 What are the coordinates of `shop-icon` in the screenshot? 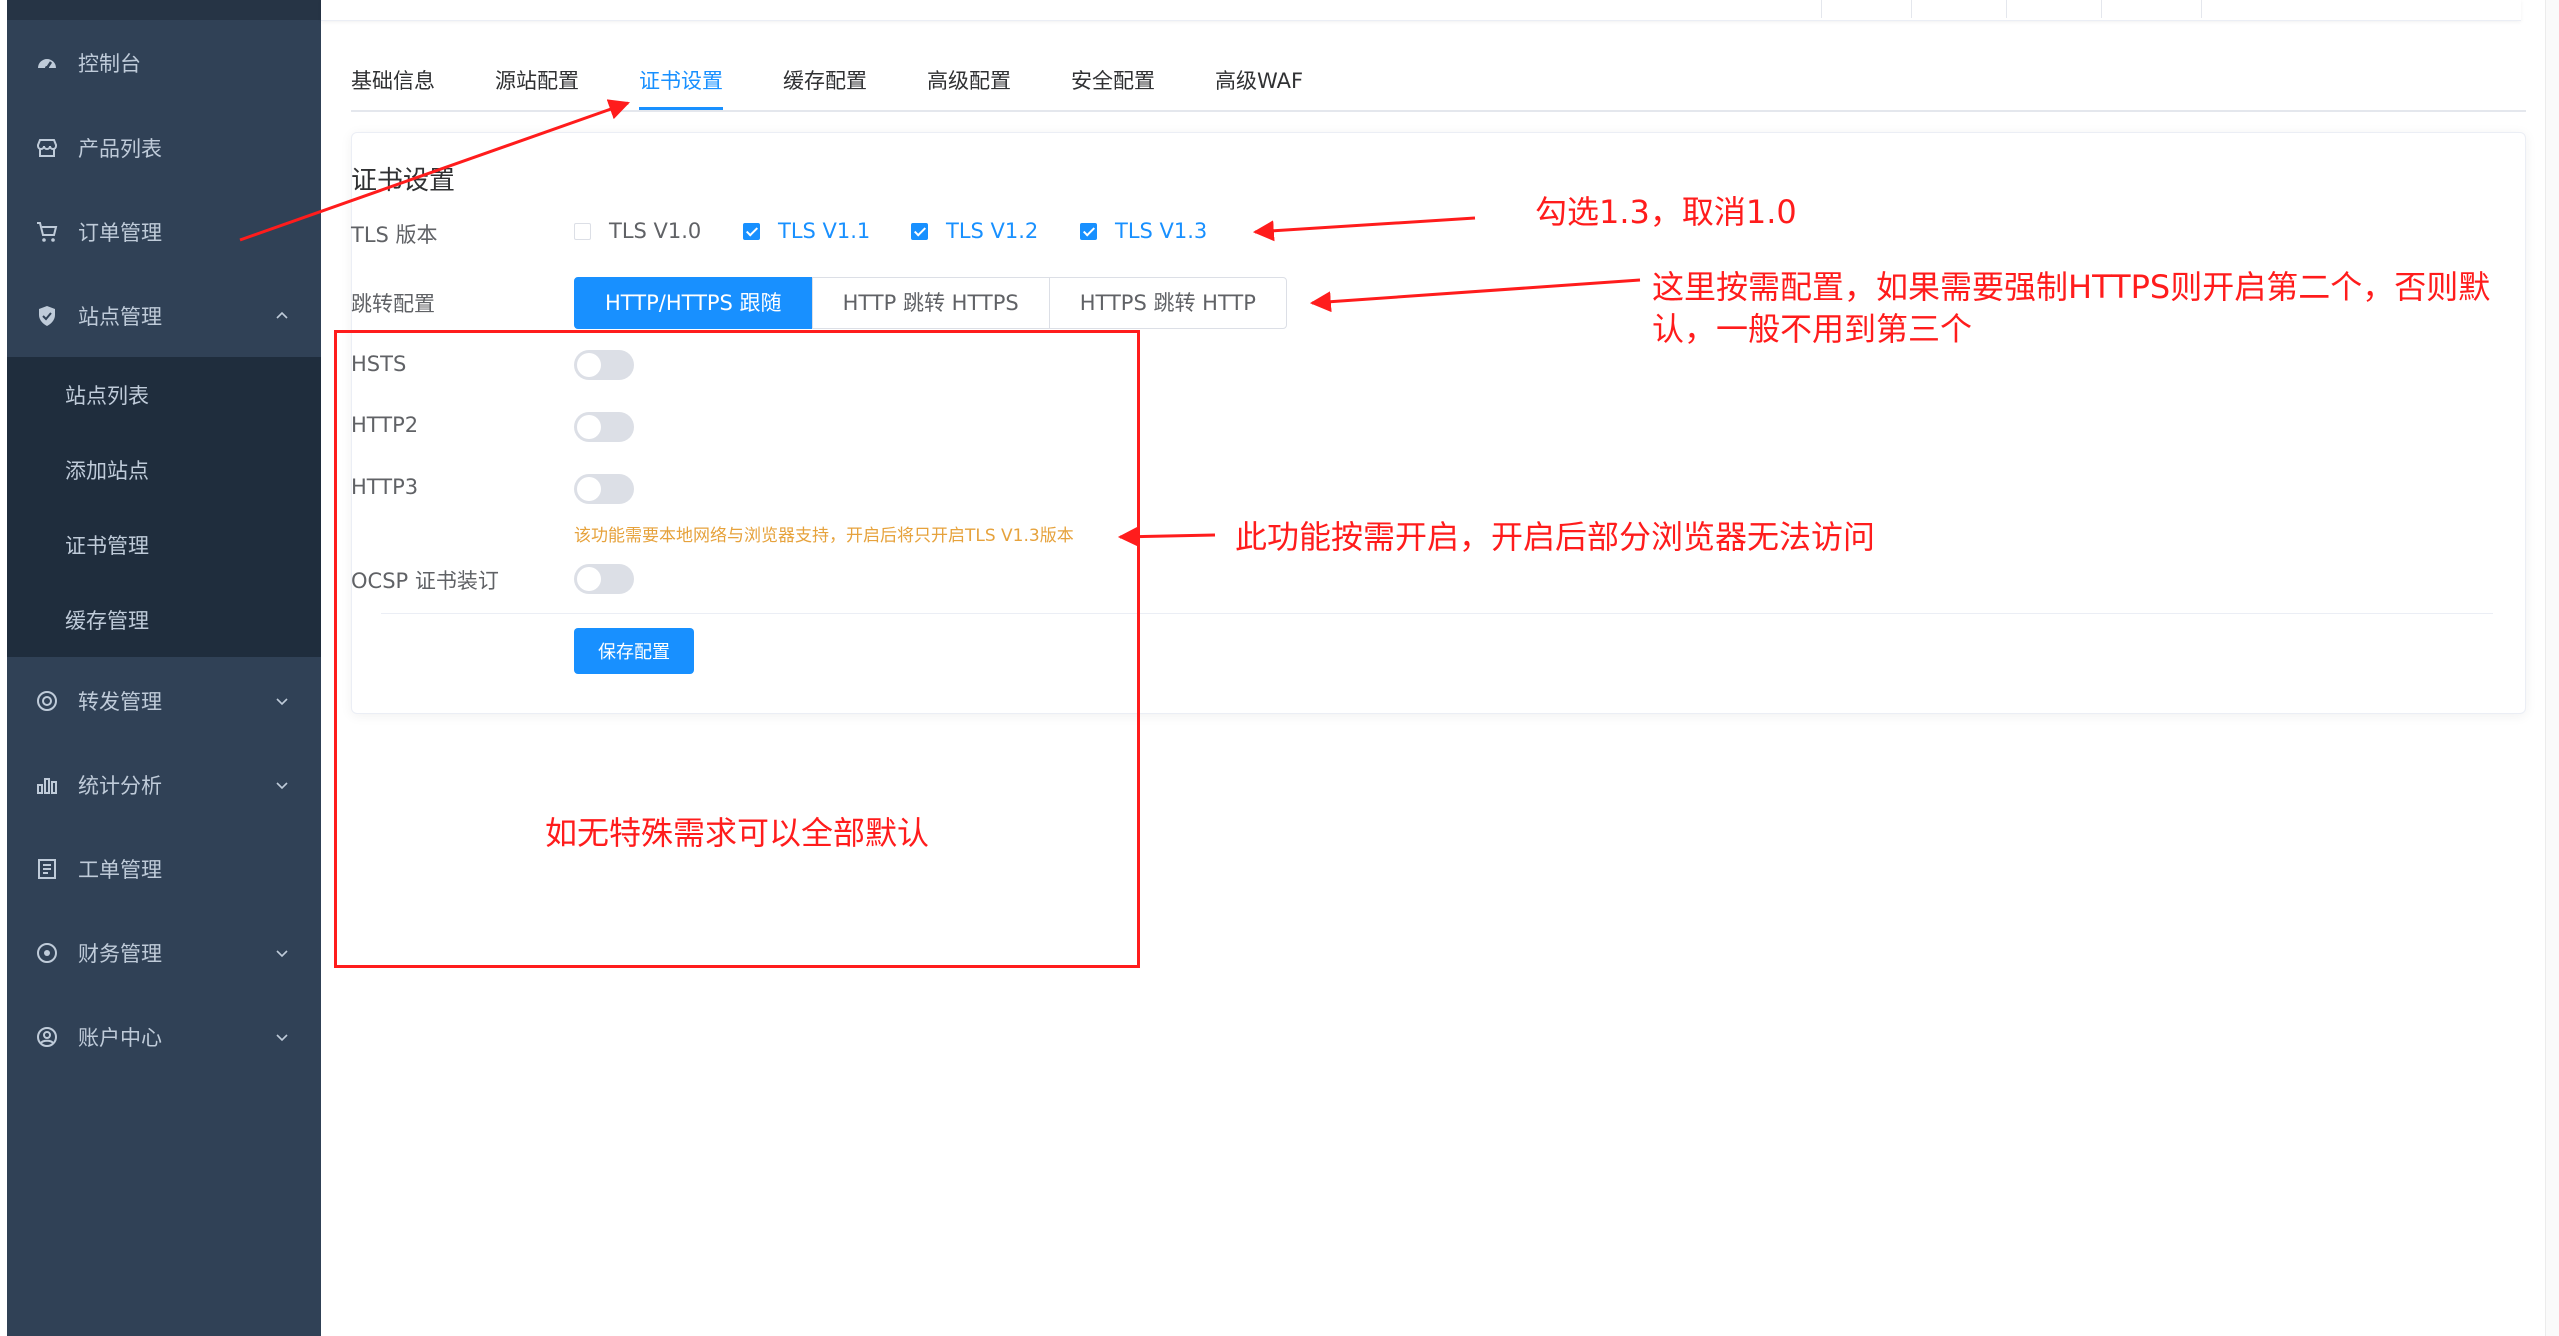 It's located at (47, 148).